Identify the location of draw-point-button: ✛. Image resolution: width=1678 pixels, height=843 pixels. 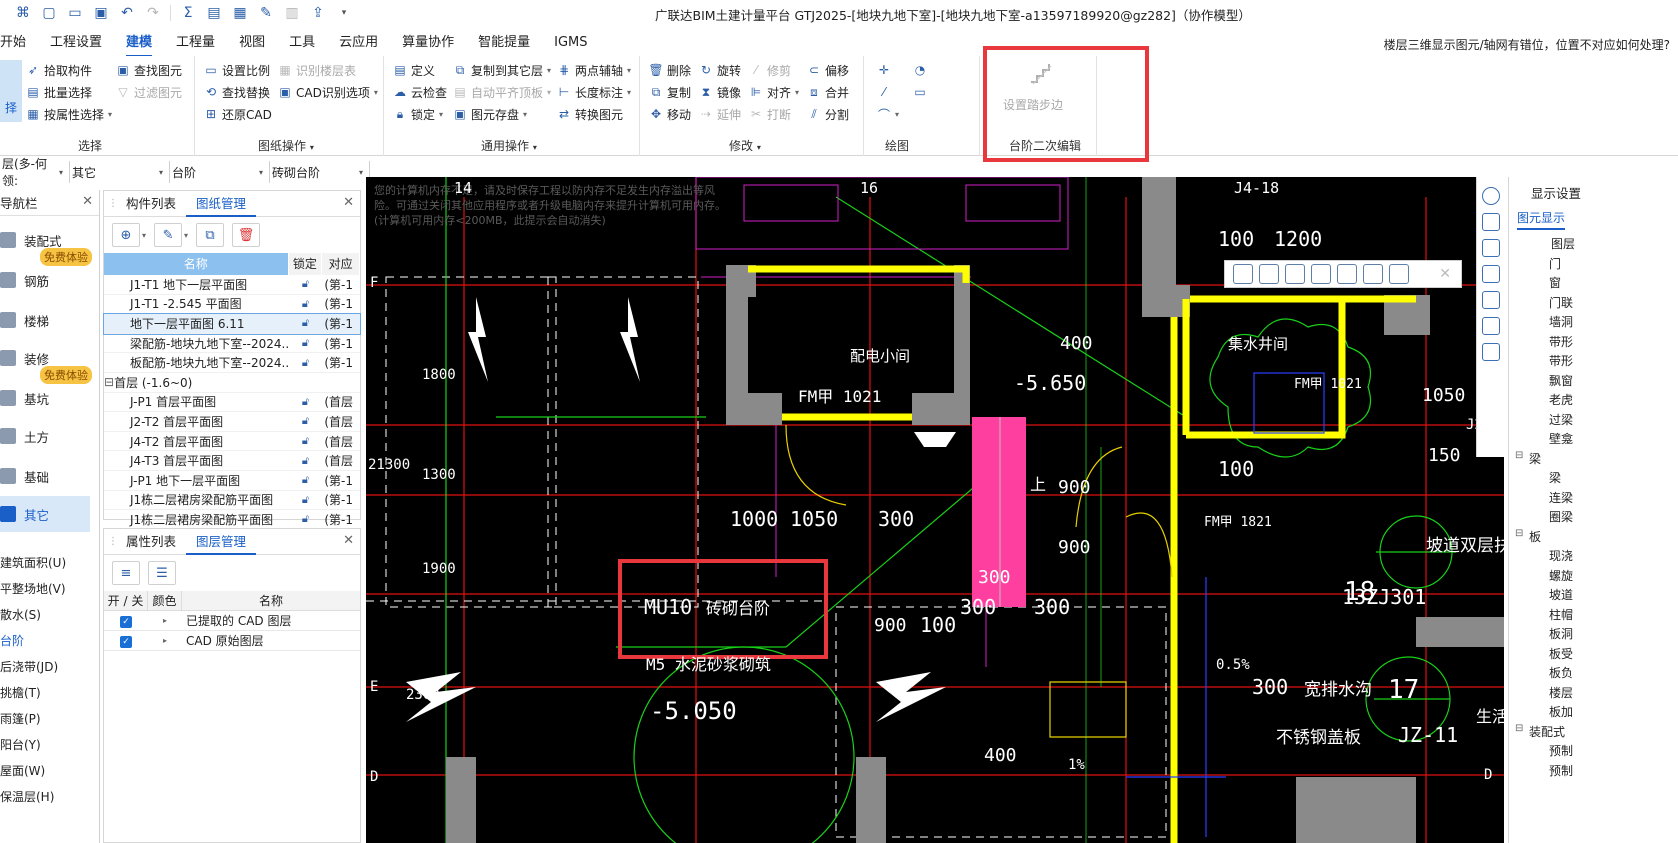
(884, 70).